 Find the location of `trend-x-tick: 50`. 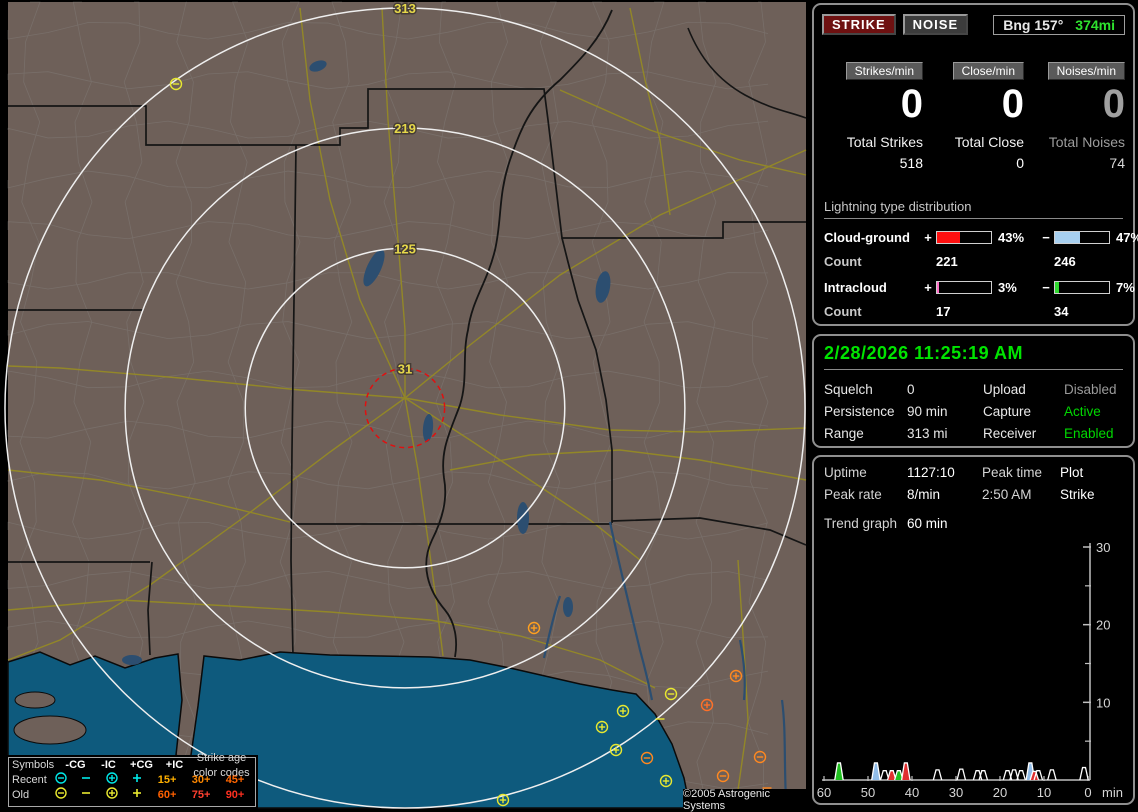

trend-x-tick: 50 is located at coordinates (868, 792).